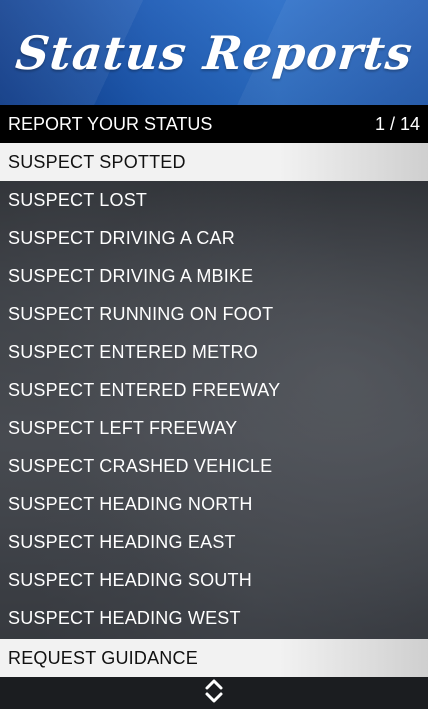 This screenshot has width=428, height=709. I want to click on menu-item-heading-west: SUSPECT HEADING WEST, so click(214, 618).